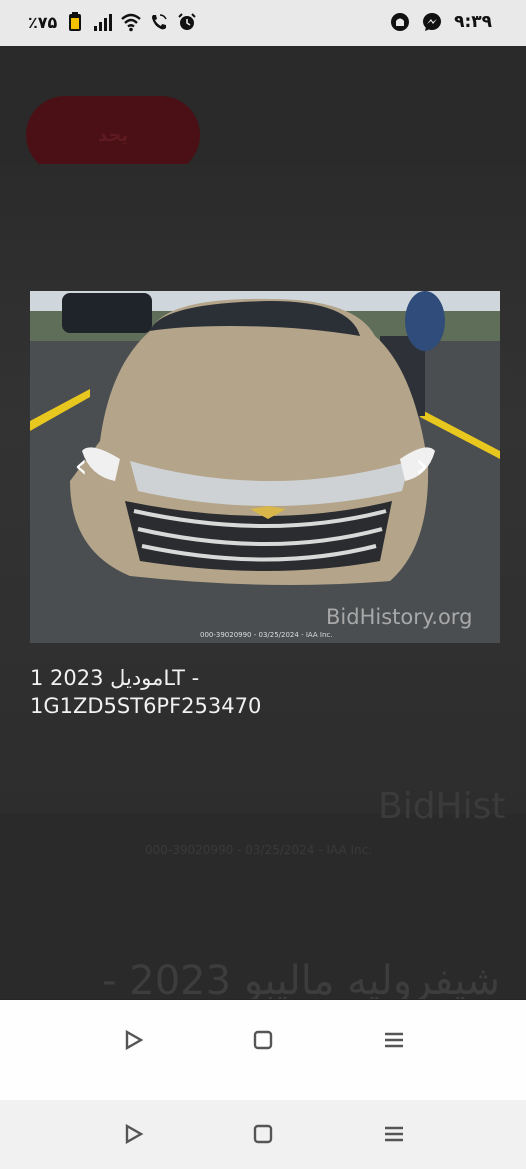 The image size is (526, 1169). I want to click on home-button-secondary, so click(263, 1134).